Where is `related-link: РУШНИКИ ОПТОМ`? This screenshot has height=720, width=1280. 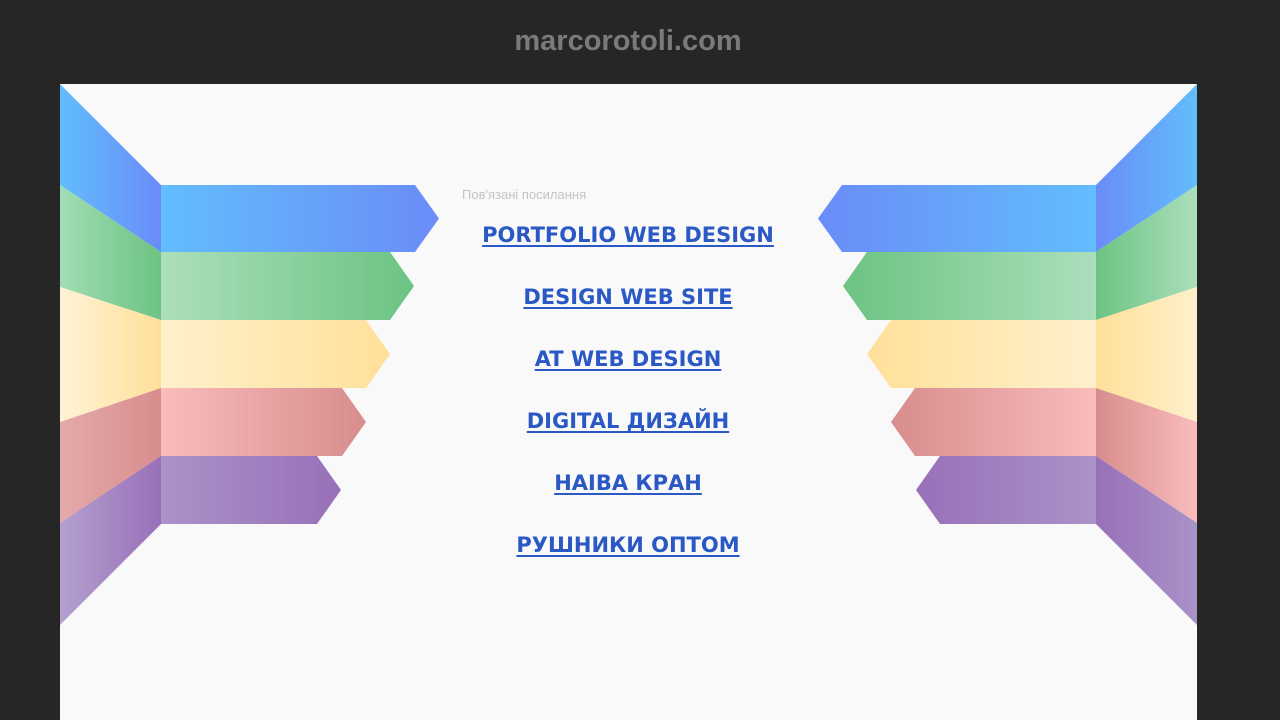 related-link: РУШНИКИ ОПТОМ is located at coordinates (627, 545).